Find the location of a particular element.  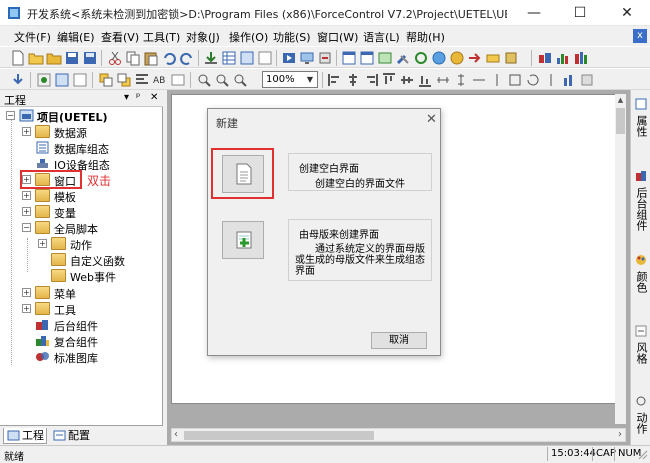

panel-close-icon: ✕ is located at coordinates (154, 97).